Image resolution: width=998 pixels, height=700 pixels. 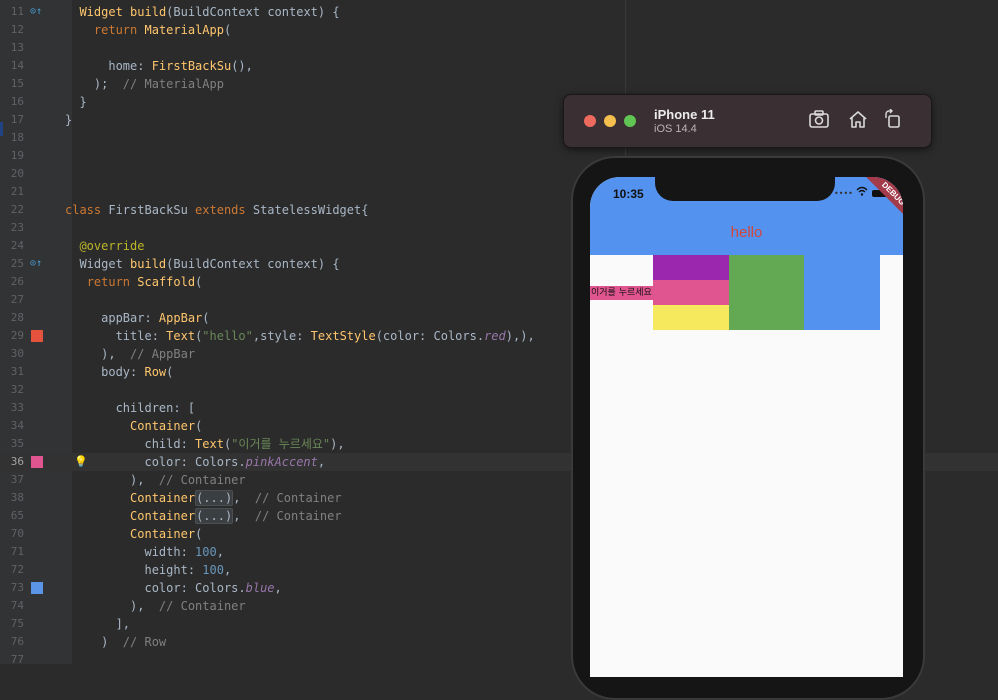 I want to click on line-number: 75, so click(x=17, y=623).